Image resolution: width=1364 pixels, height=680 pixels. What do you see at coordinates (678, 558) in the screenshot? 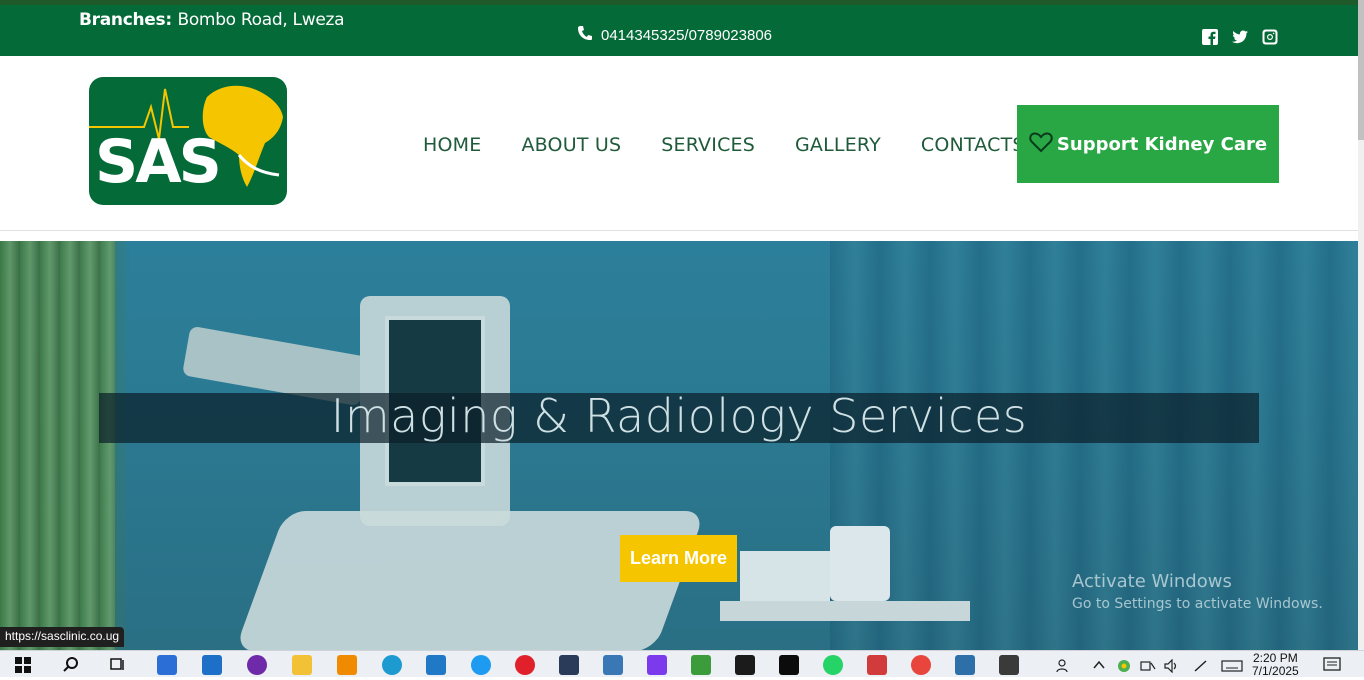
I see `learn-more-button: Learn More` at bounding box center [678, 558].